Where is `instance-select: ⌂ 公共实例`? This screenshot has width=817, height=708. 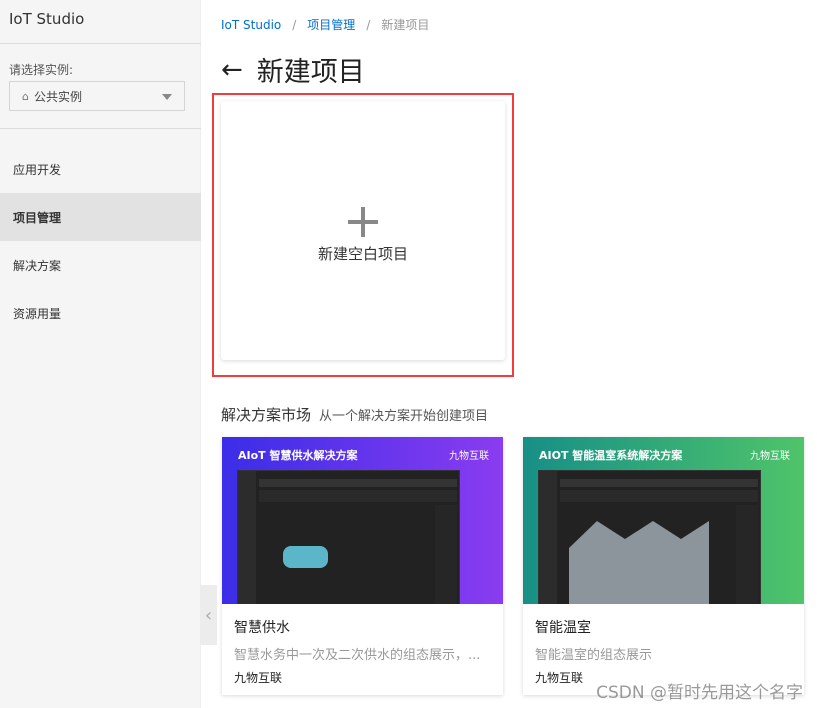
instance-select: ⌂ 公共实例 is located at coordinates (97, 96).